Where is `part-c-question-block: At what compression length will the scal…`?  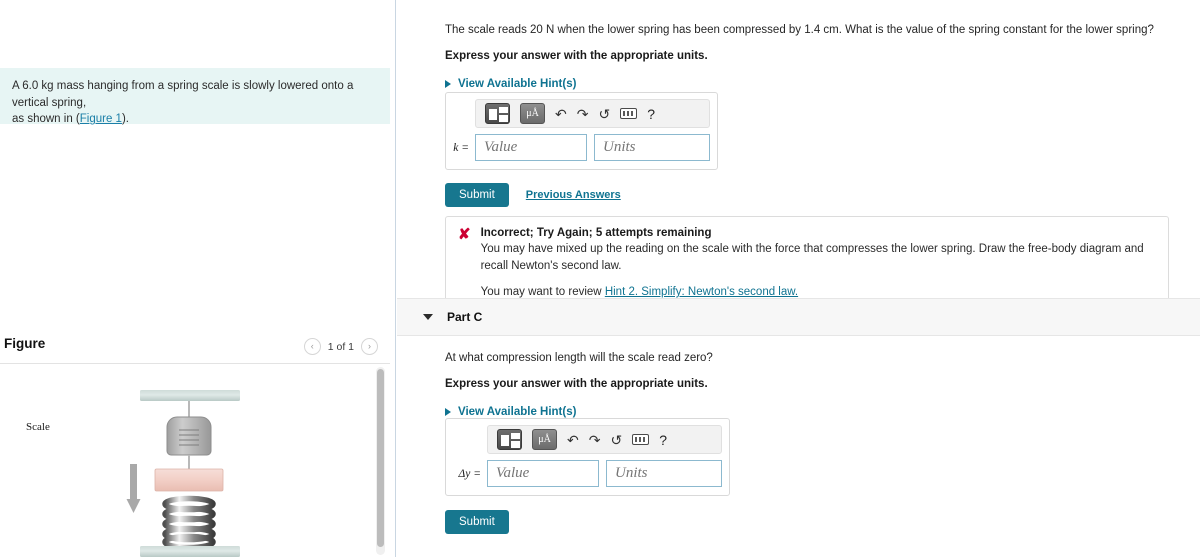
part-c-question-block: At what compression length will the scal… is located at coordinates (810, 385).